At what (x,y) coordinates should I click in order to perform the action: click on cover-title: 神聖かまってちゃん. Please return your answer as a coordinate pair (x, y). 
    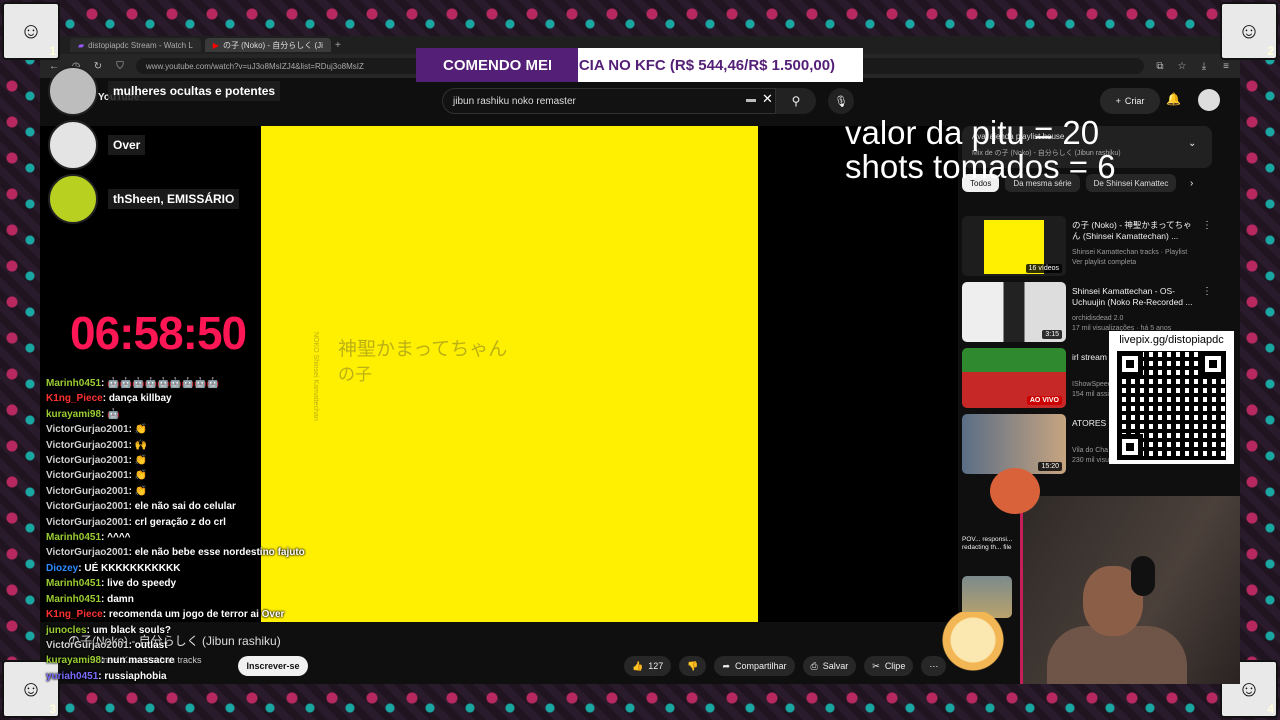
    Looking at the image, I should click on (423, 349).